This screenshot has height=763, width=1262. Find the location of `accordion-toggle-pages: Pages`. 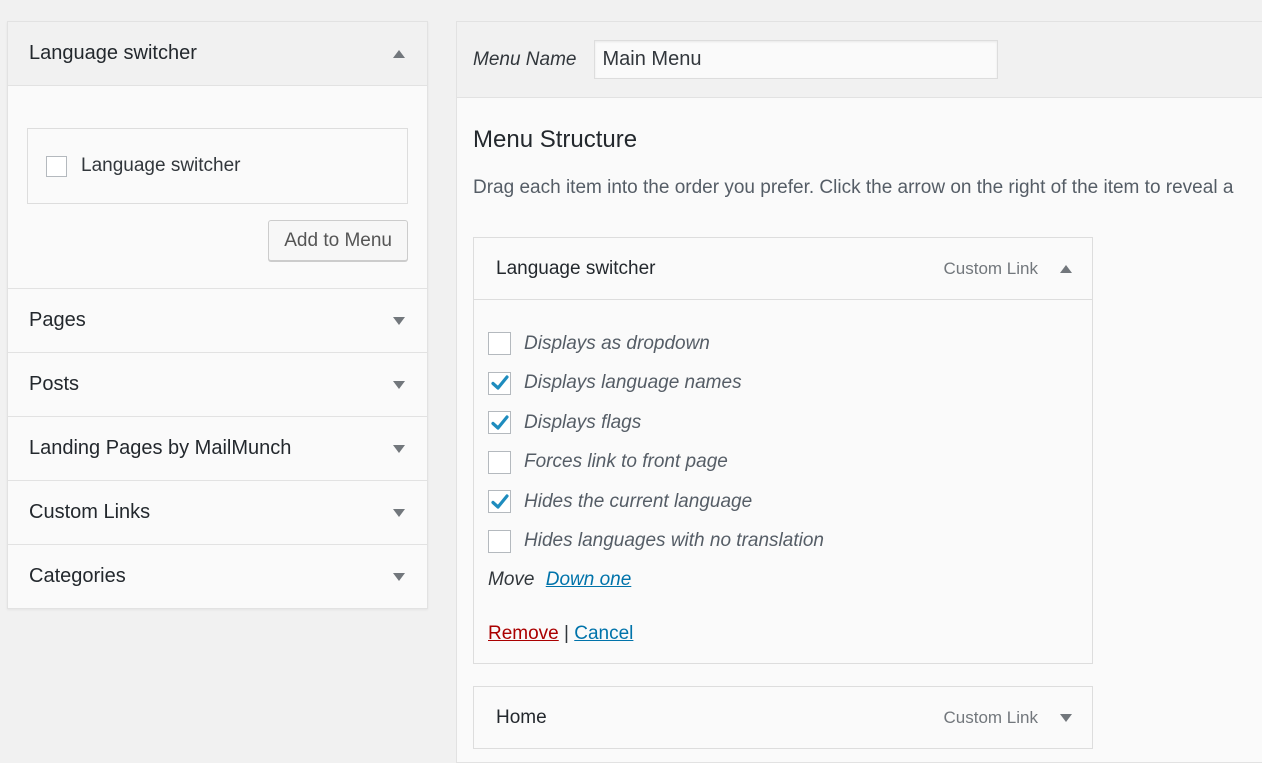

accordion-toggle-pages: Pages is located at coordinates (217, 320).